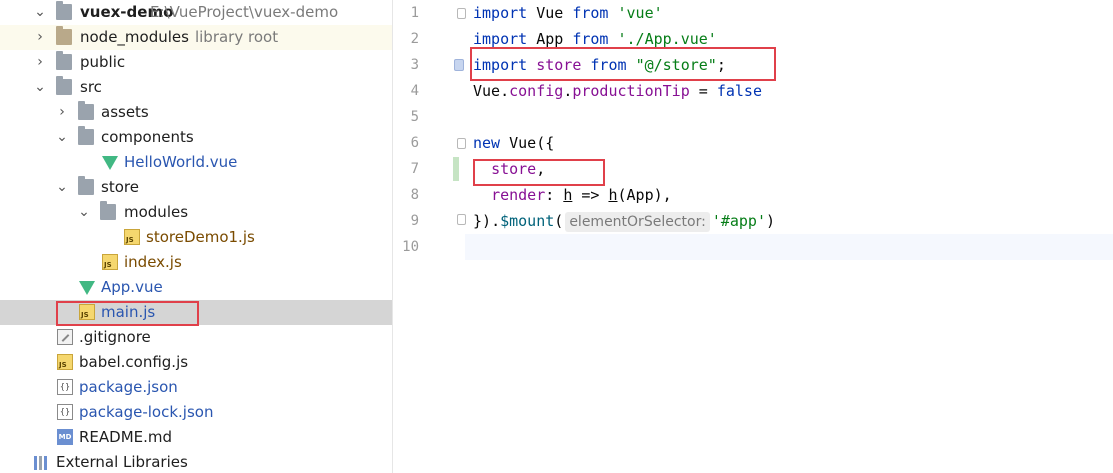 The height and width of the screenshot is (473, 1113). Describe the element at coordinates (459, 65) in the screenshot. I see `lock-icon` at that location.